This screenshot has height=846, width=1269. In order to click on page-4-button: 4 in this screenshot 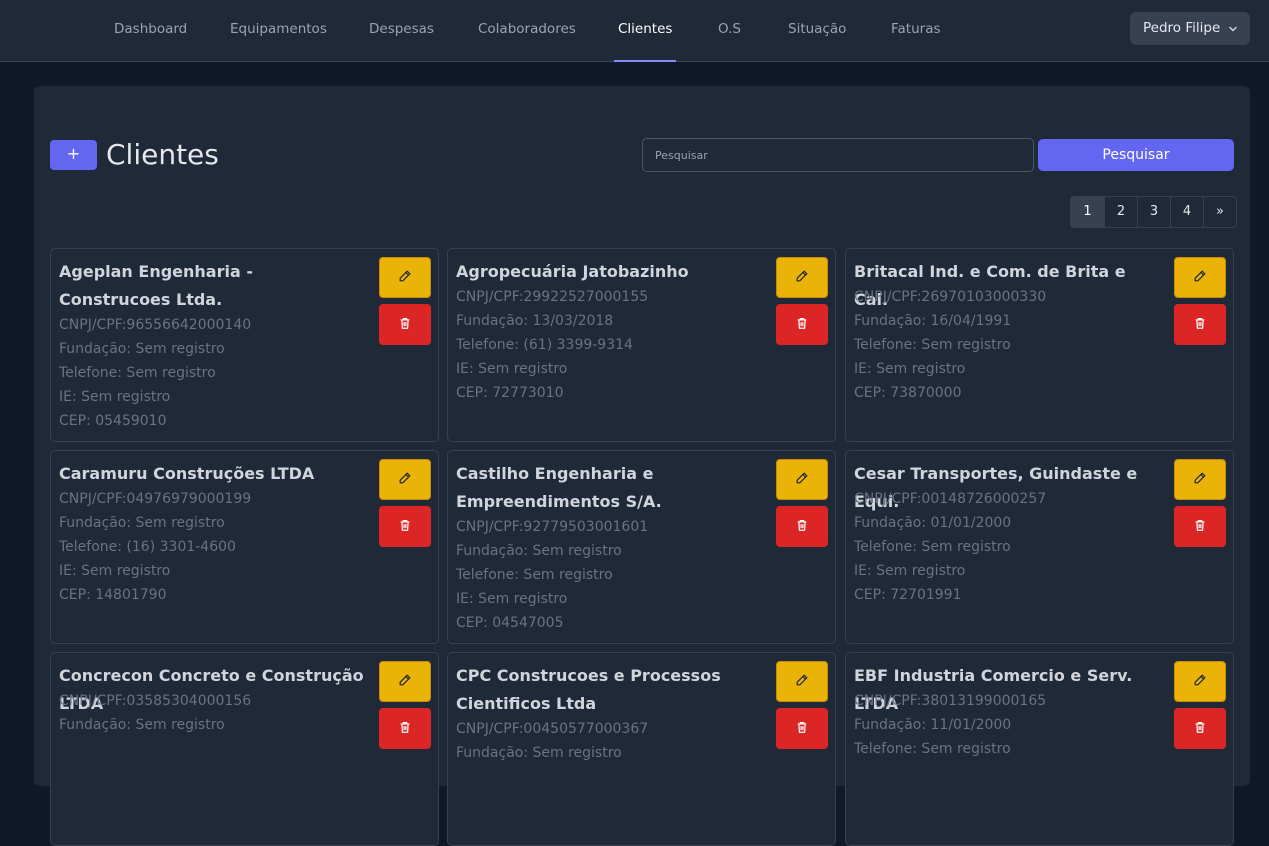, I will do `click(1186, 212)`.